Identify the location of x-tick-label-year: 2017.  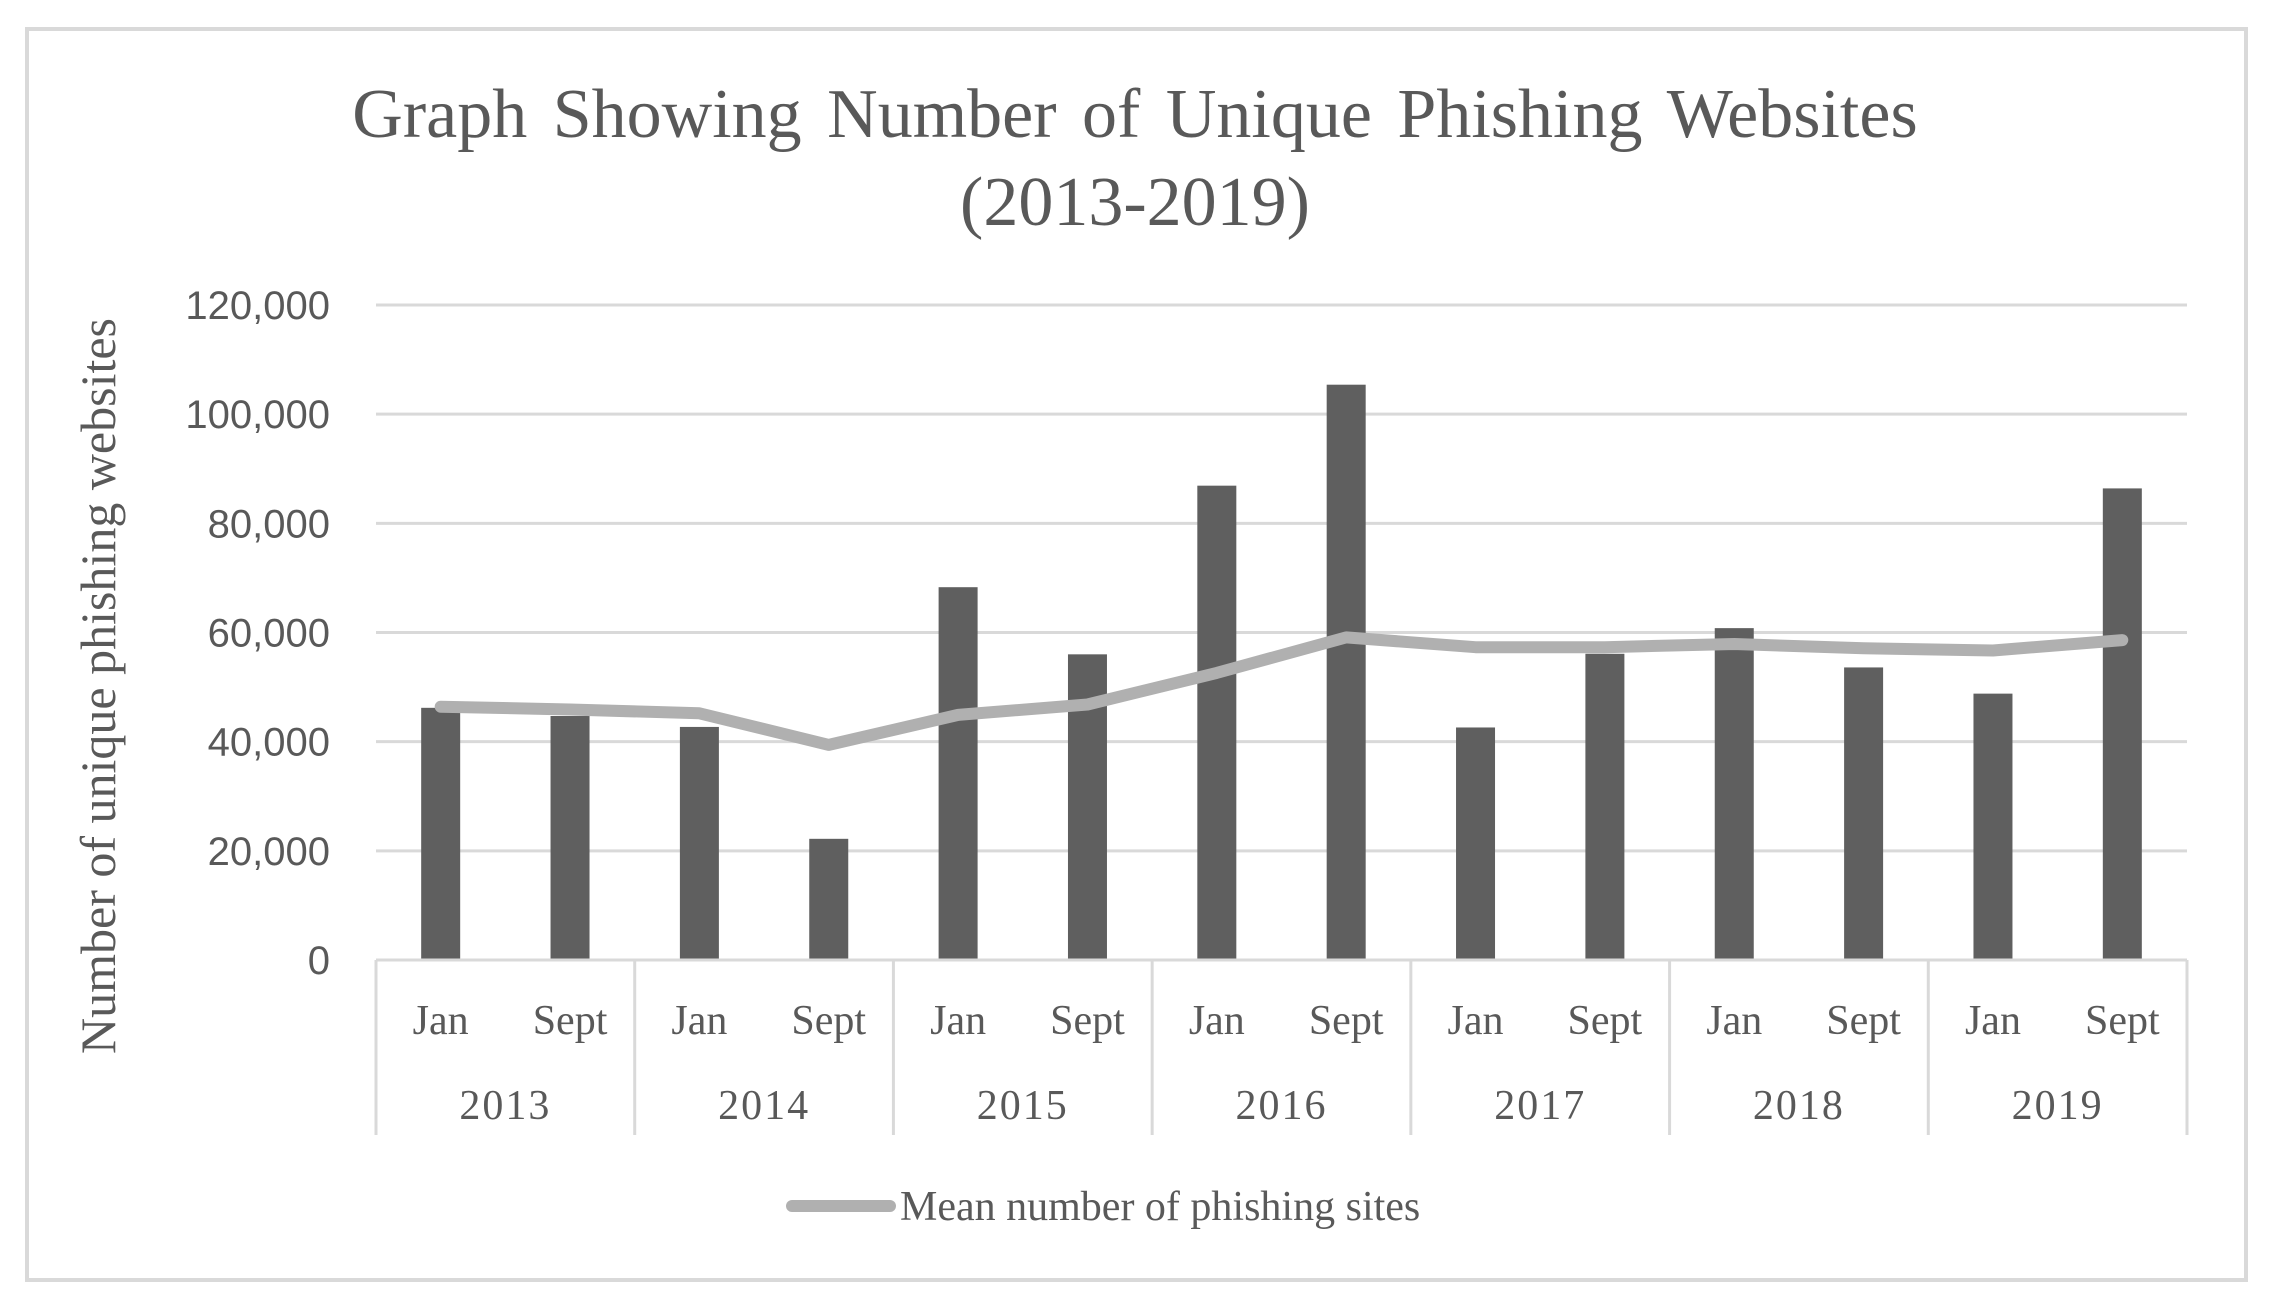
(1540, 1106).